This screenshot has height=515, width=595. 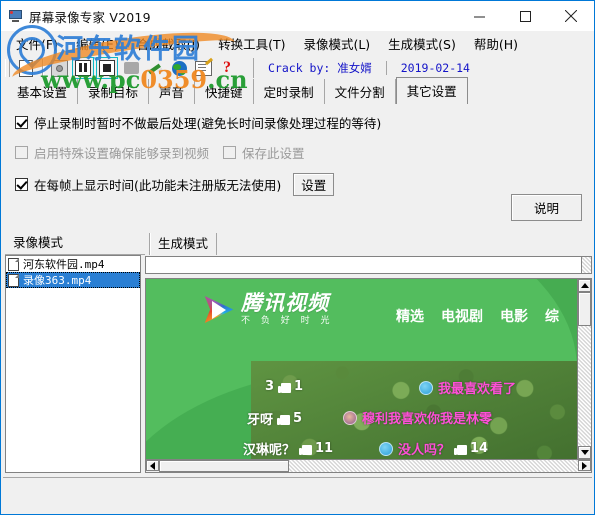 I want to click on maximize-icon, so click(x=525, y=16).